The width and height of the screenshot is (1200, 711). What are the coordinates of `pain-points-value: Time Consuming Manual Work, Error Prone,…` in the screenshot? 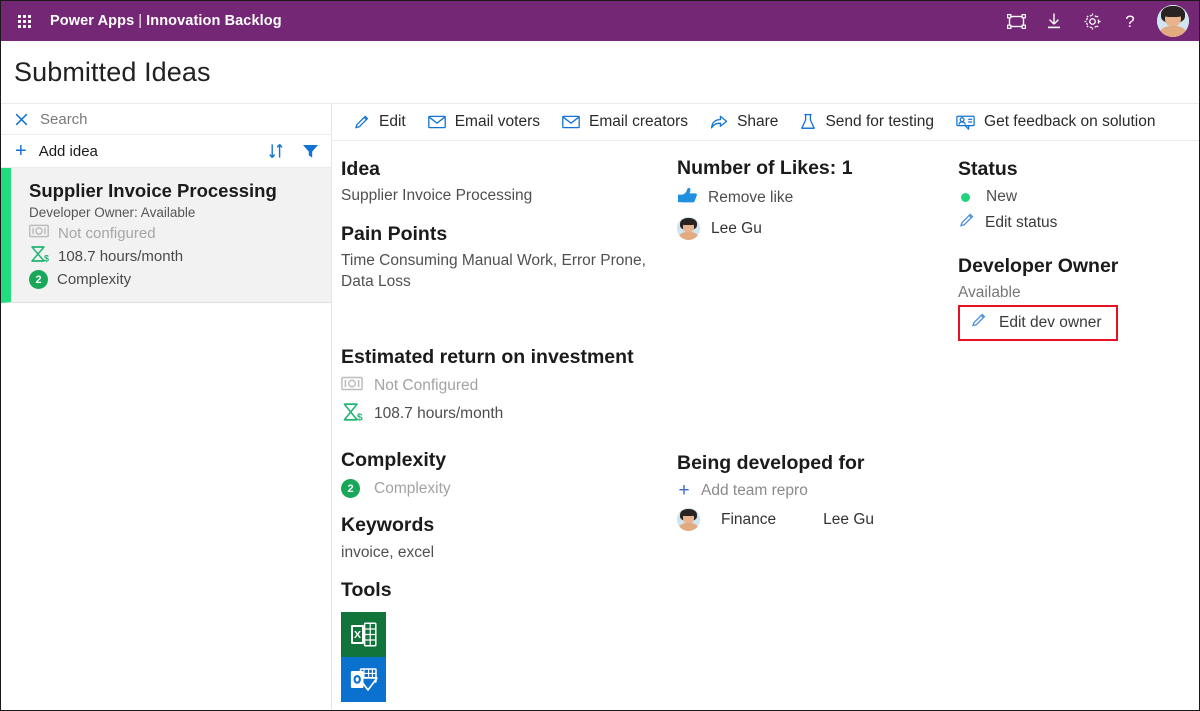 It's located at (493, 271).